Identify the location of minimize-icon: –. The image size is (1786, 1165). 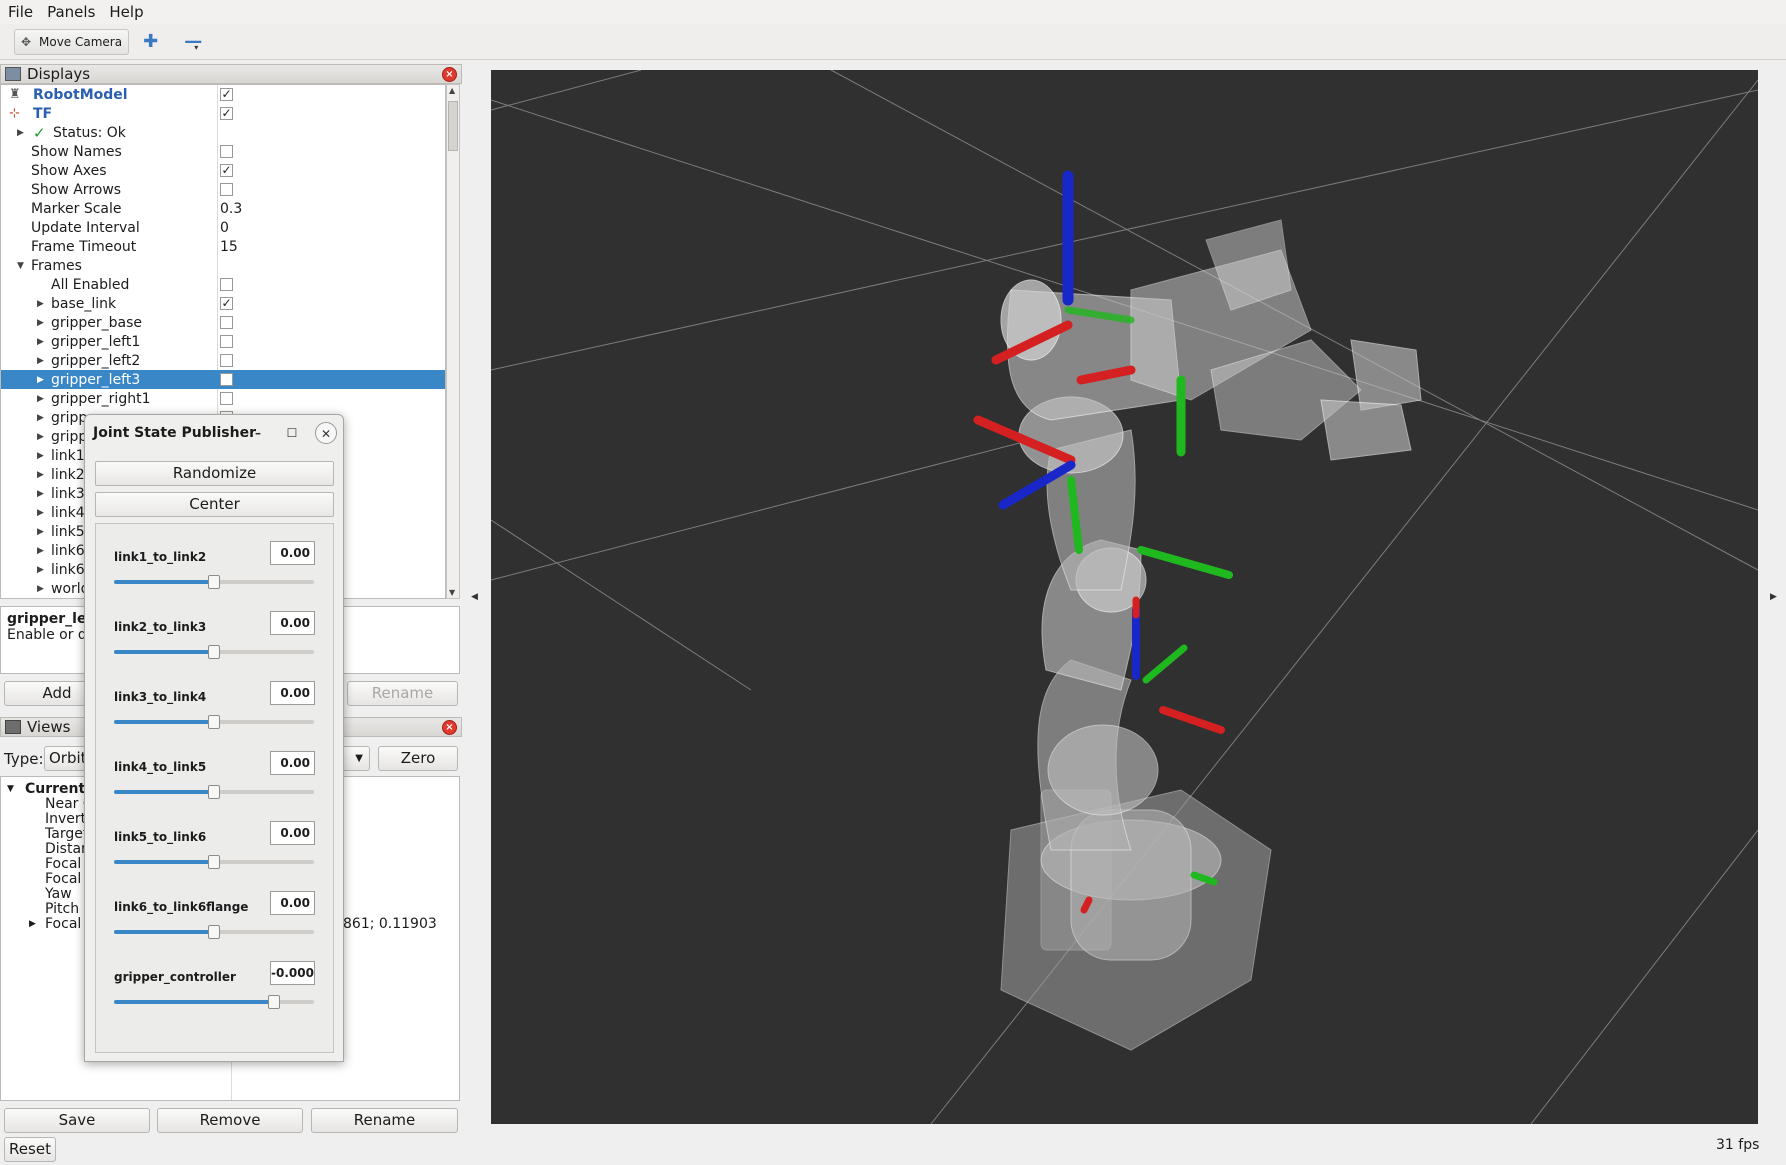
(258, 433).